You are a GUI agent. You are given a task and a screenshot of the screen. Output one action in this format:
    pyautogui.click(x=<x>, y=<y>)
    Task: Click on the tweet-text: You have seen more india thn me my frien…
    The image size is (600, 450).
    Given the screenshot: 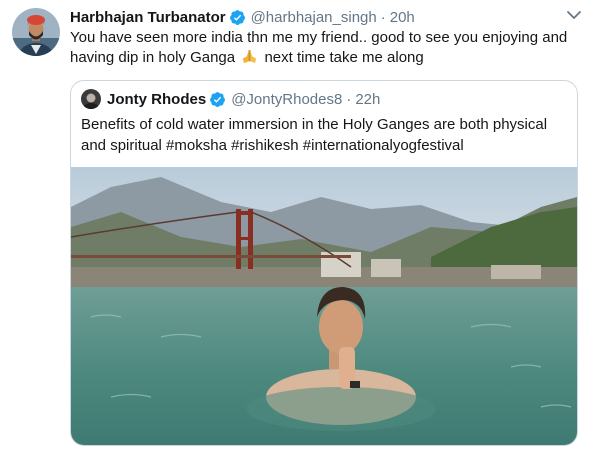 What is the action you would take?
    pyautogui.click(x=326, y=47)
    